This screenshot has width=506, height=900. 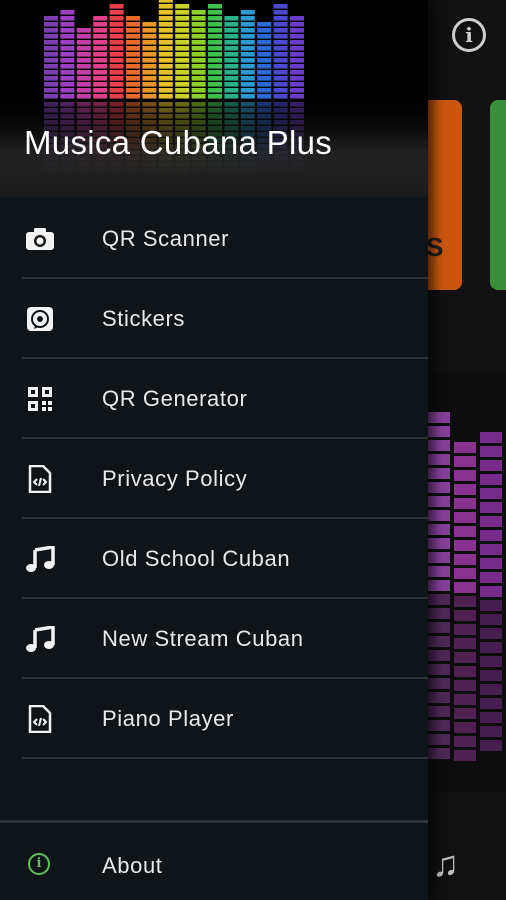 I want to click on app-title: Musica Cubana Plus, so click(x=178, y=142).